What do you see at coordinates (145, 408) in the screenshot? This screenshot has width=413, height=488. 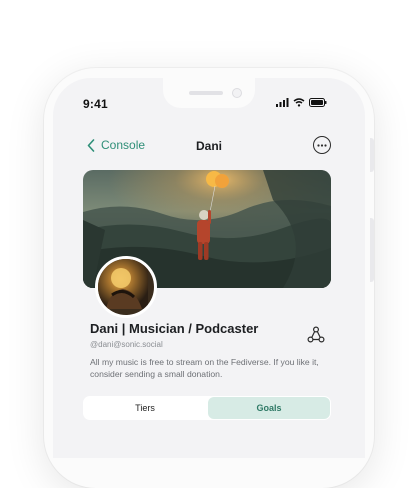 I see `tab-tiers: Tiers` at bounding box center [145, 408].